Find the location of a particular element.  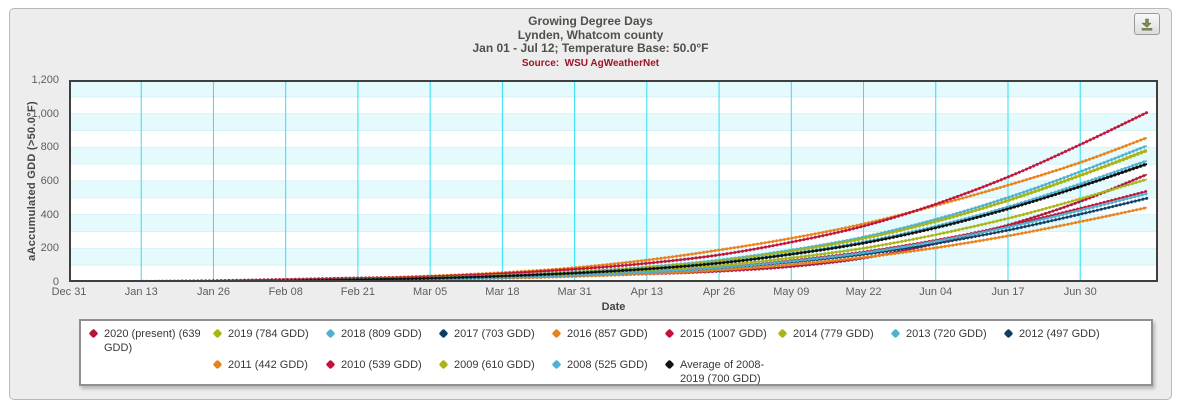

chart-source: Source: WSU AgWeatherNet is located at coordinates (590, 63).